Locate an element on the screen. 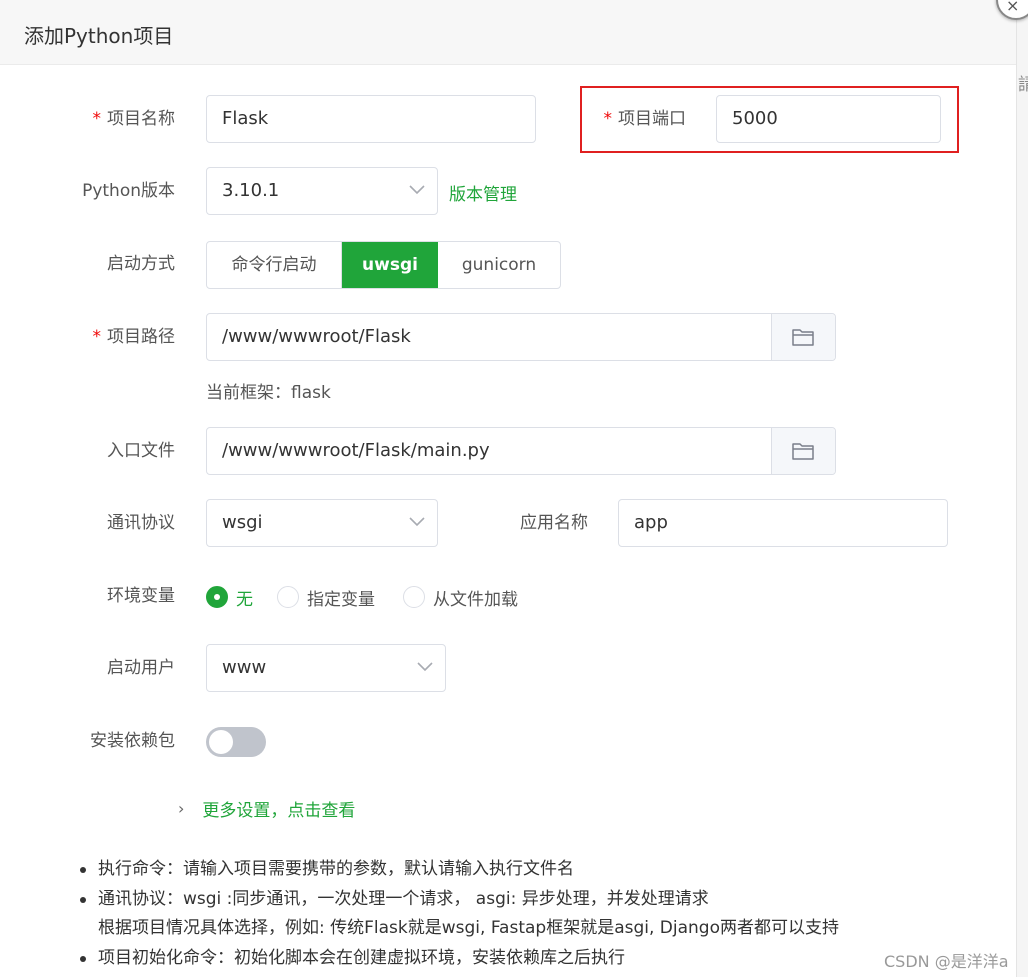  app-name-label: 应用名称 is located at coordinates (554, 523).